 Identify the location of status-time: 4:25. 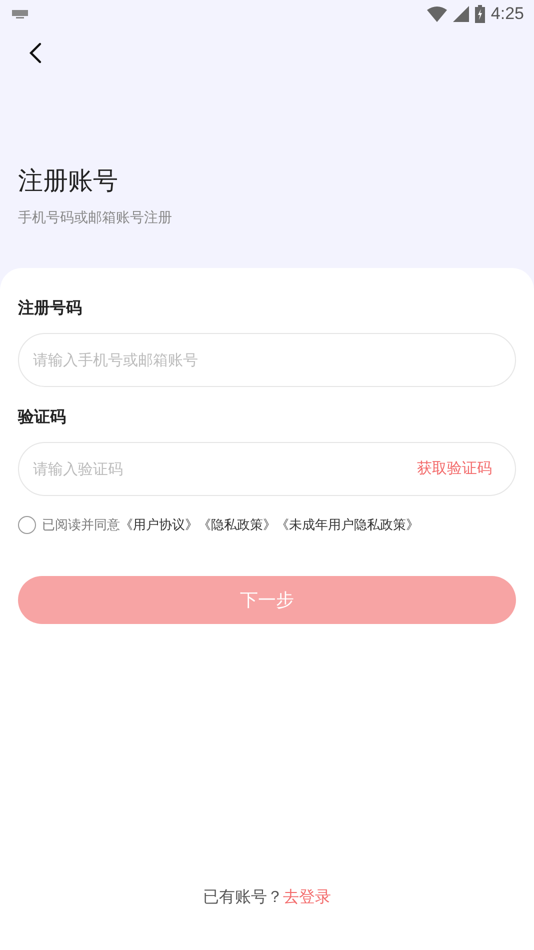
(507, 14).